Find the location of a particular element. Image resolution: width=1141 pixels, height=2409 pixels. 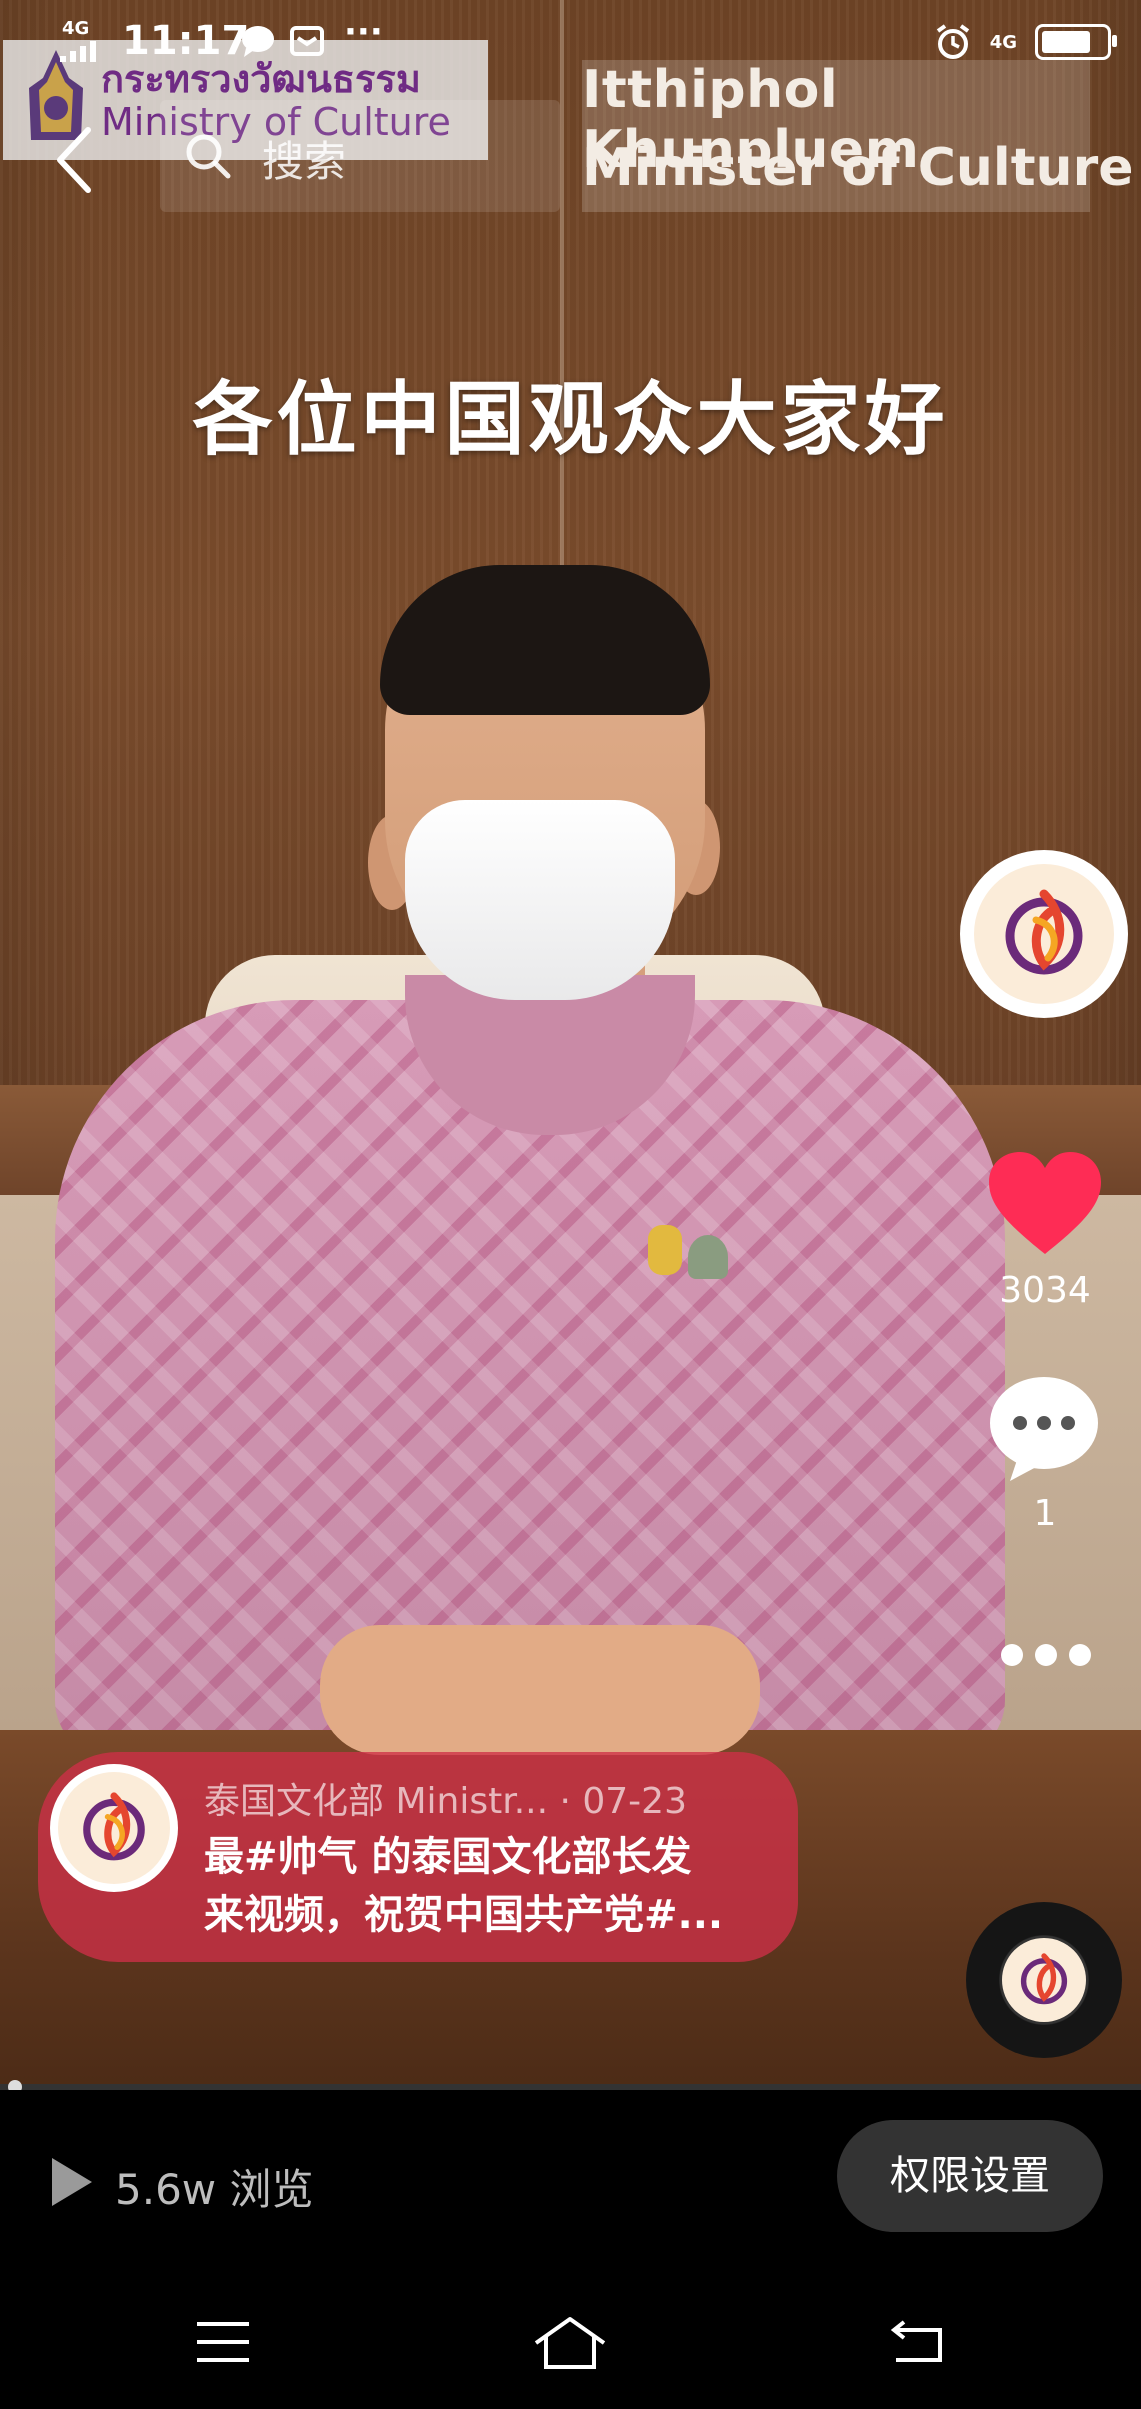

signal-icon is located at coordinates (85, 51).